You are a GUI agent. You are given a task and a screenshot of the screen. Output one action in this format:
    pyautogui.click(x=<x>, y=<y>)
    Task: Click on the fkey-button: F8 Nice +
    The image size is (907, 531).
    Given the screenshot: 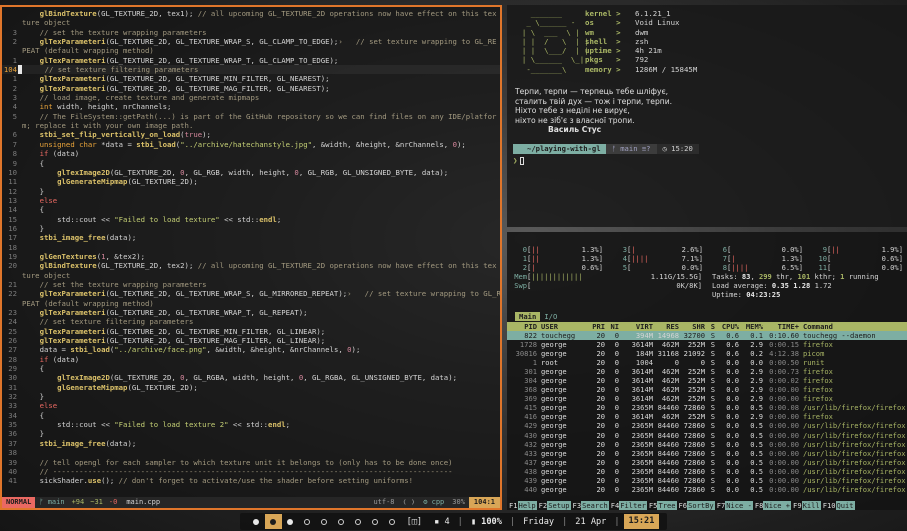 What is the action you would take?
    pyautogui.click(x=772, y=505)
    